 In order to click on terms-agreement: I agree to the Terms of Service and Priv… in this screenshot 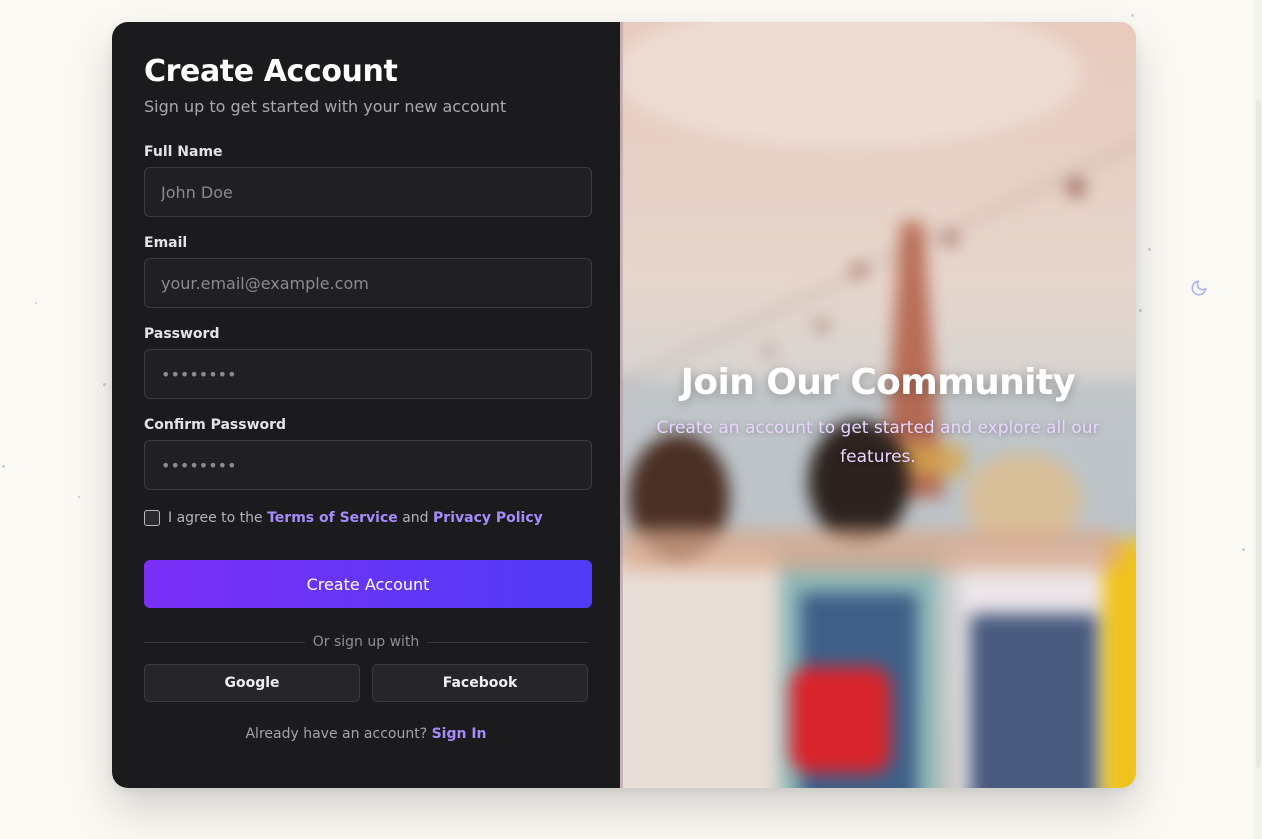, I will do `click(366, 518)`.